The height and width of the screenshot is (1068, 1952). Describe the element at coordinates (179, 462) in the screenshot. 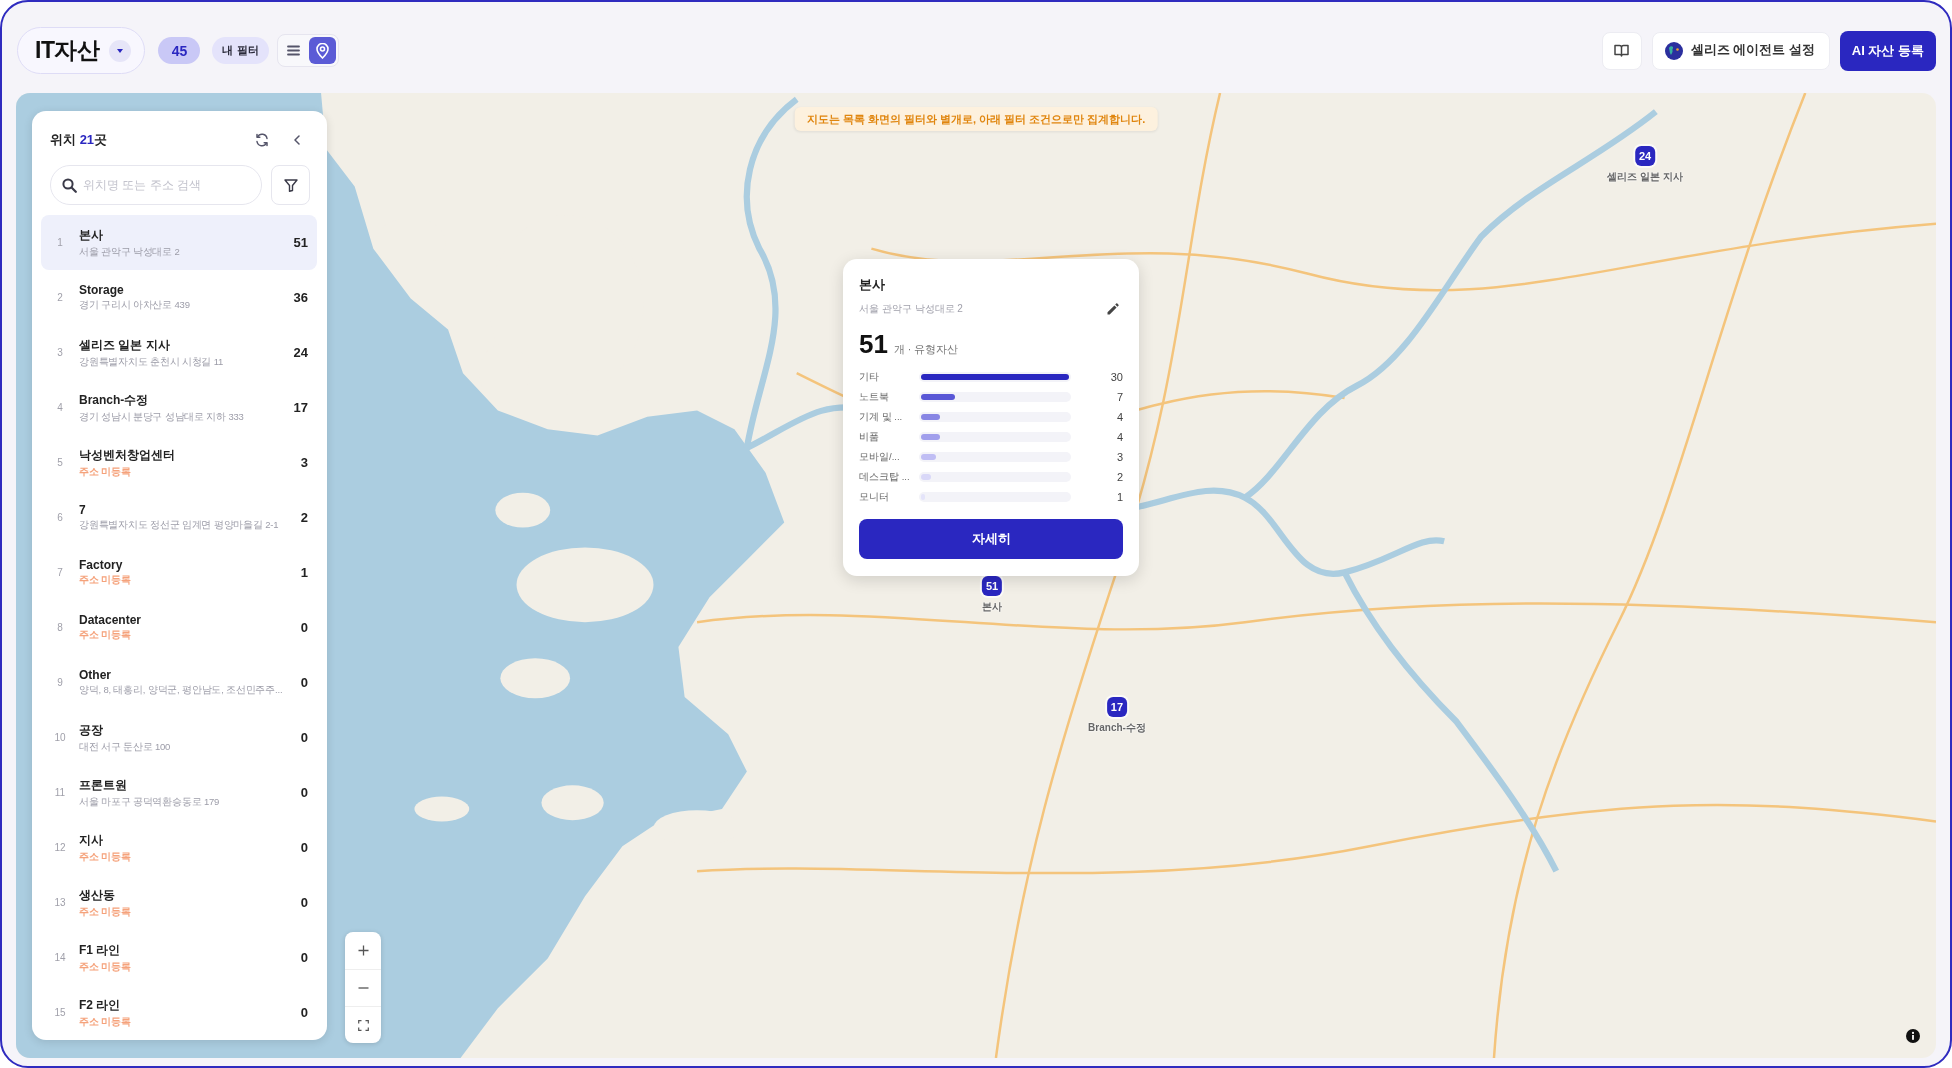

I see `location-item: 5 낙성벤처창업센터 주소 미등록 3` at that location.